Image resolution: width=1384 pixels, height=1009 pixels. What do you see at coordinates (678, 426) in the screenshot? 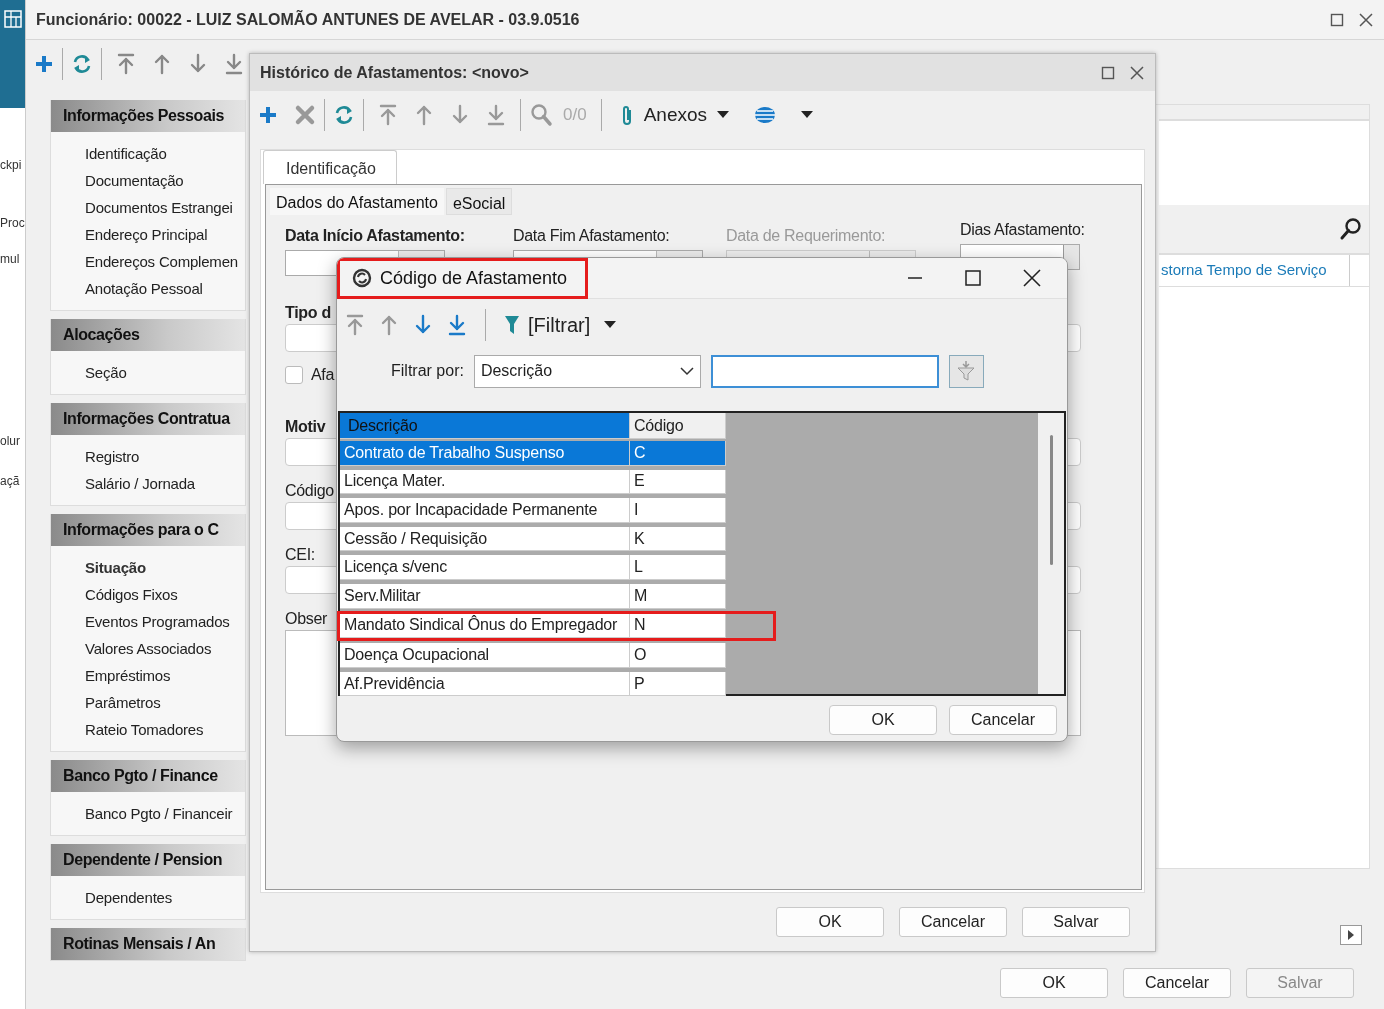
I see `column-header: Código` at bounding box center [678, 426].